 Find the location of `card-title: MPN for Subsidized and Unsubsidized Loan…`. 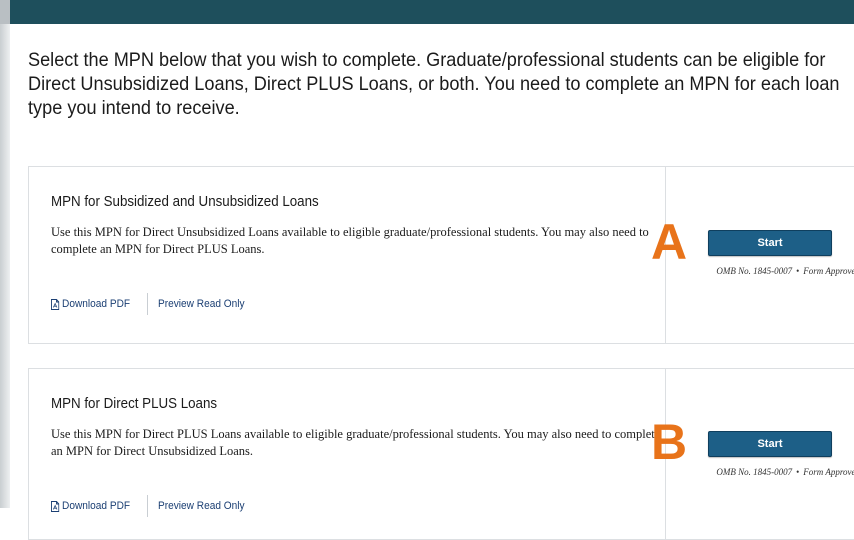

card-title: MPN for Subsidized and Unsubsidized Loan… is located at coordinates (185, 202).